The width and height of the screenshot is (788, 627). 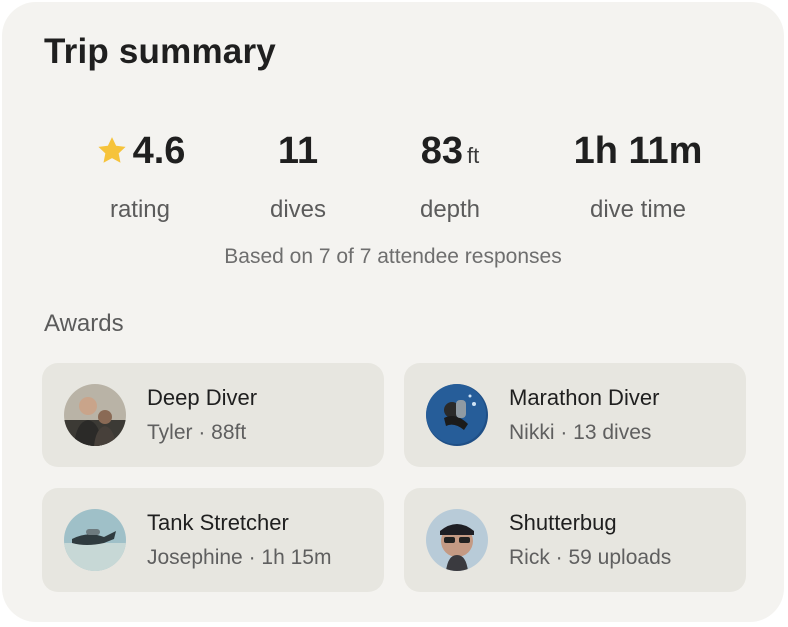 I want to click on stat-depth-label: depth, so click(x=450, y=209).